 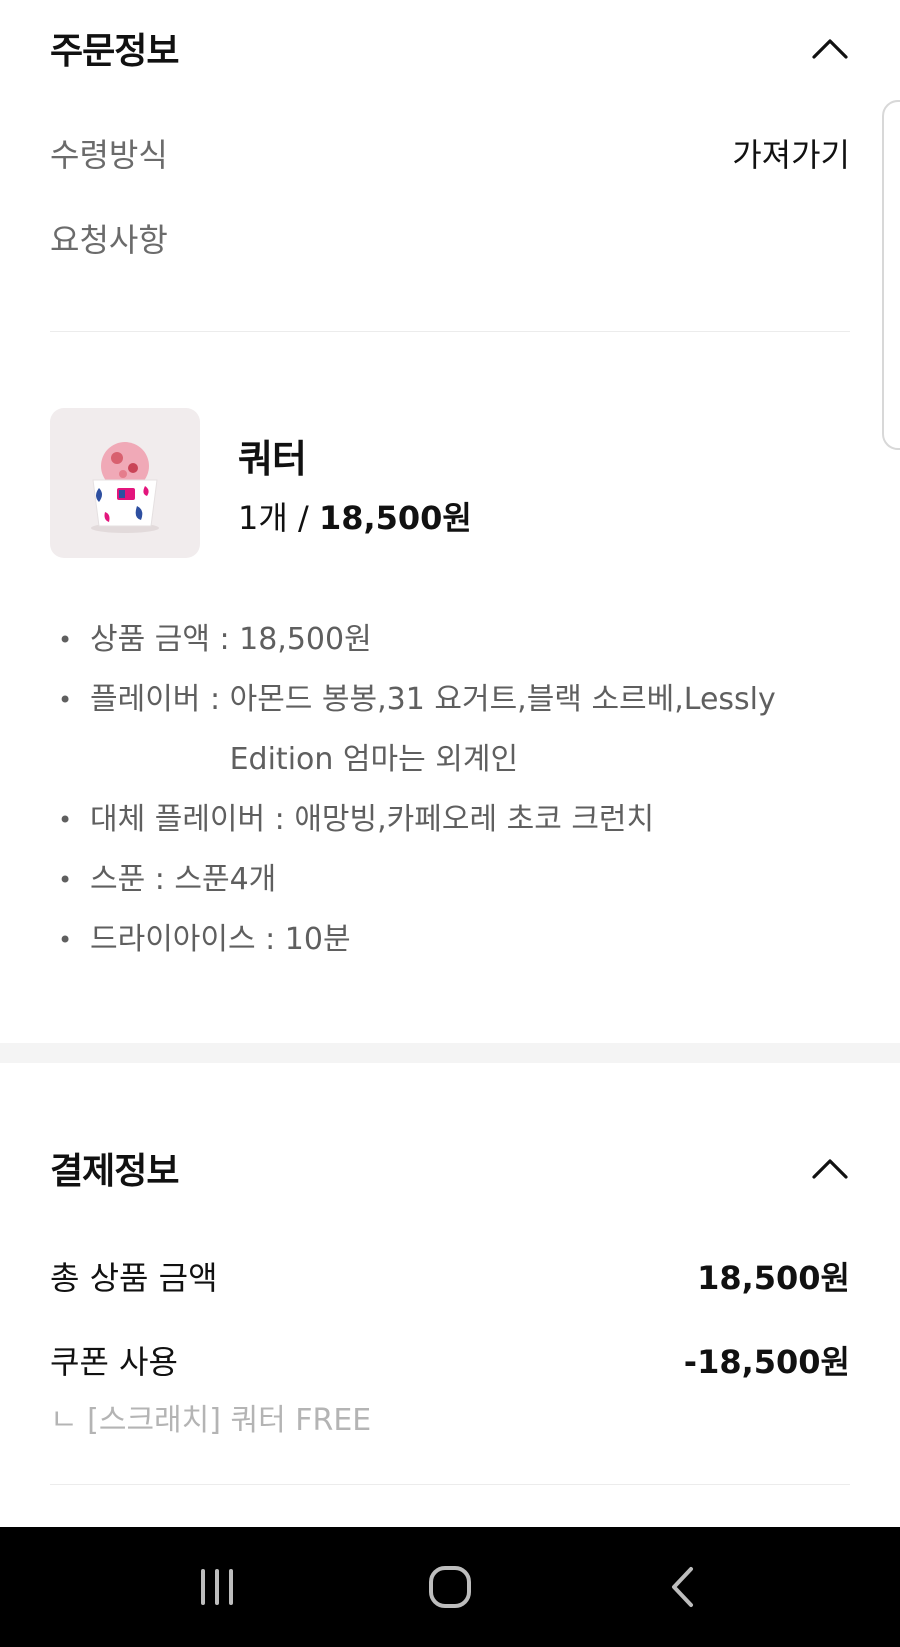 I want to click on product-price: 18,500원, so click(x=395, y=517).